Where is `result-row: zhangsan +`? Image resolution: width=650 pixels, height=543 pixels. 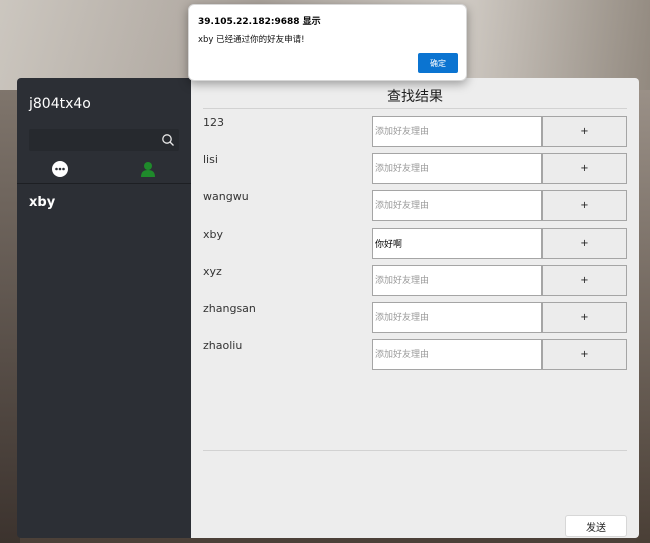 result-row: zhangsan + is located at coordinates (415, 318).